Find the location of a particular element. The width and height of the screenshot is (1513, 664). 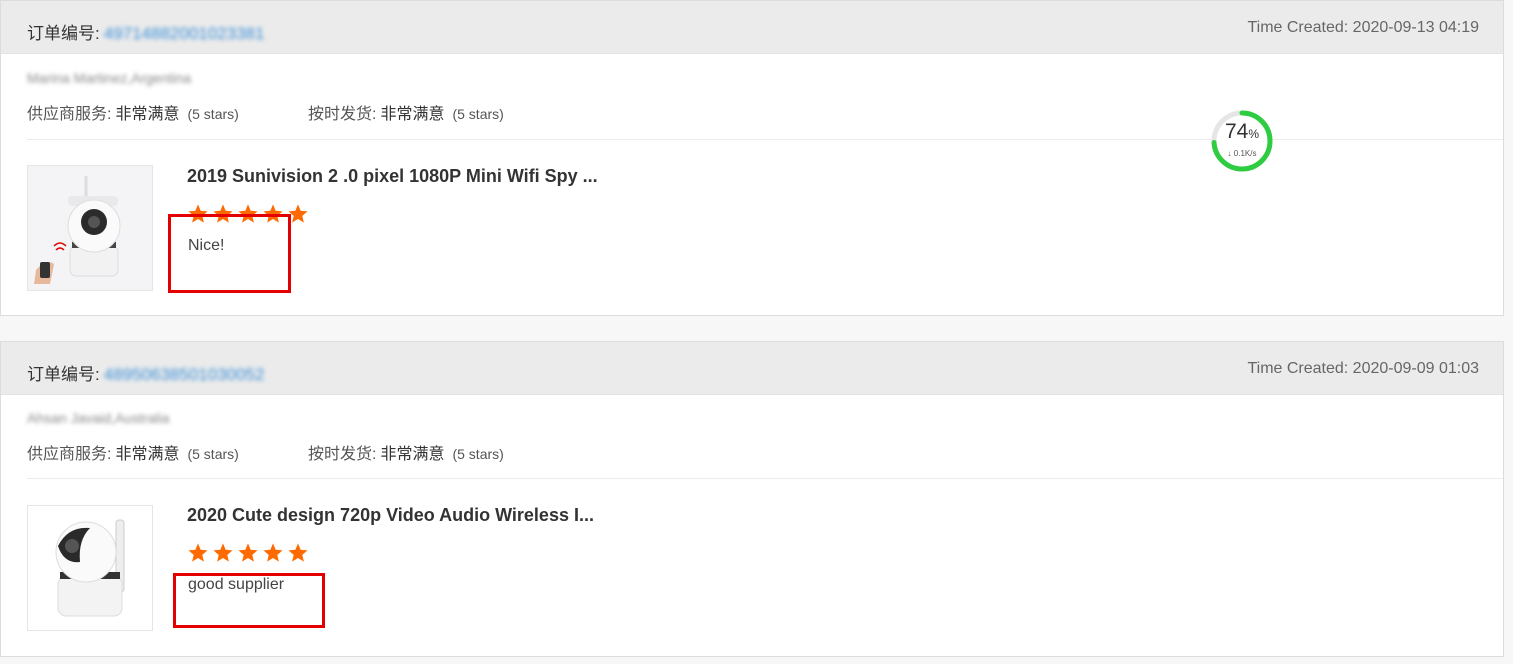

star-rating is located at coordinates (249, 553).